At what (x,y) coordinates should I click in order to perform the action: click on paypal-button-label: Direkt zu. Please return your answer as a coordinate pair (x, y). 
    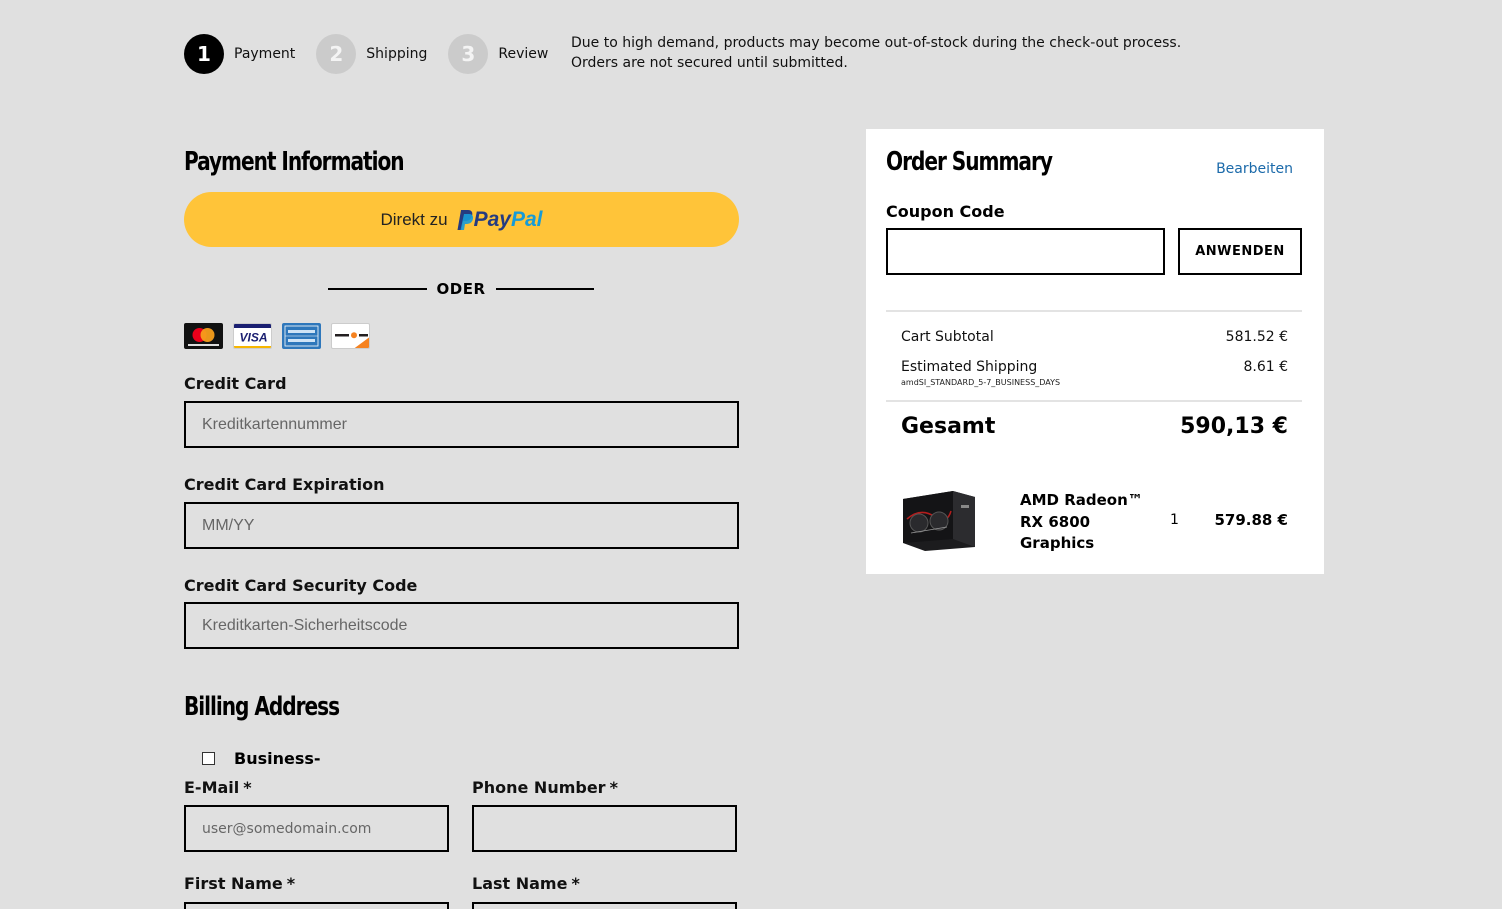
    Looking at the image, I should click on (414, 219).